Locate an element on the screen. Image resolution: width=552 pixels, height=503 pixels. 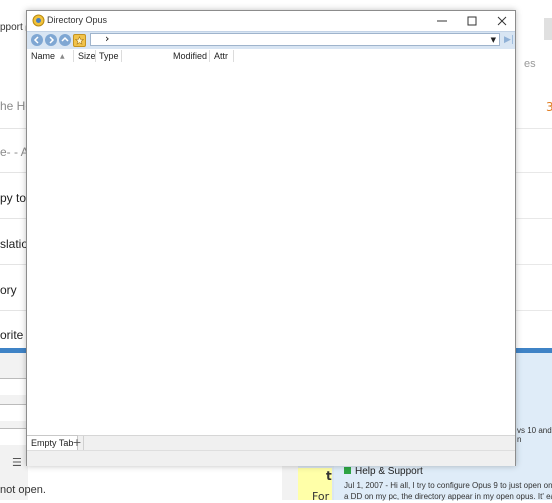
topic-row: orite f is located at coordinates (14, 335).